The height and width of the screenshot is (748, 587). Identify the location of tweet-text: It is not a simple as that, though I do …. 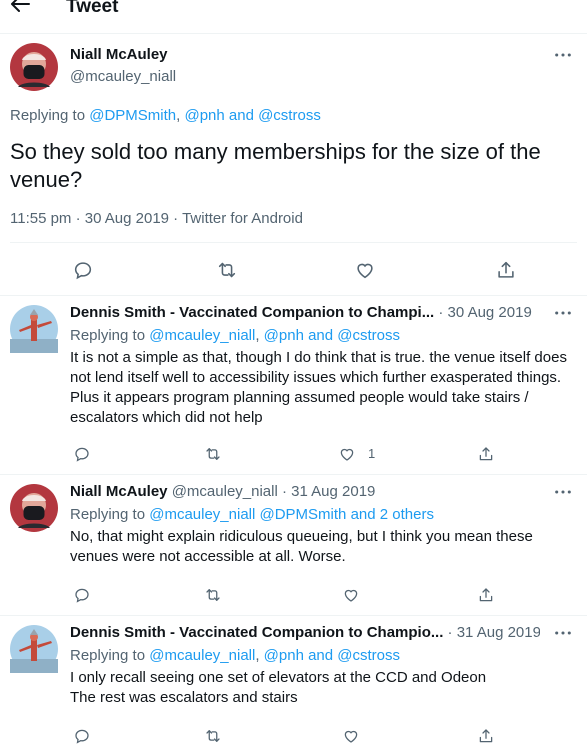
(318, 387).